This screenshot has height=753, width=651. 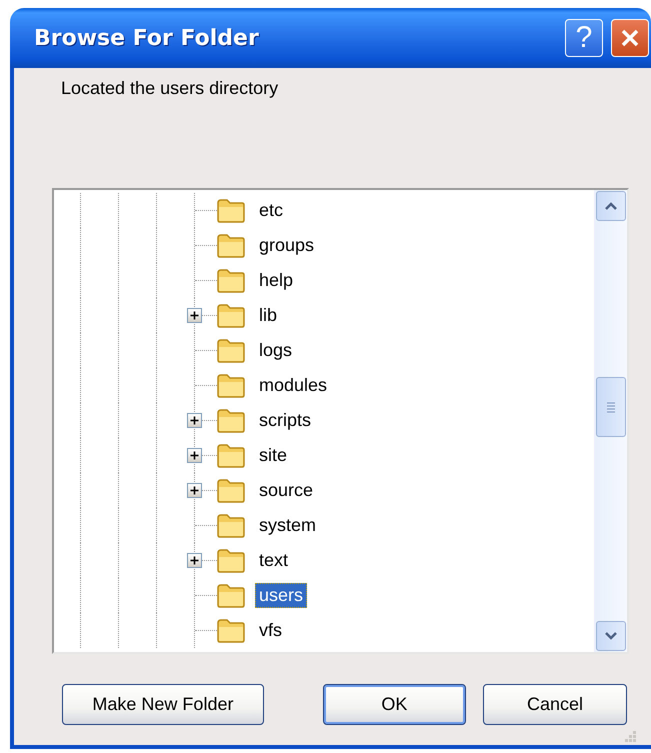 What do you see at coordinates (394, 704) in the screenshot?
I see `ok-button: OK` at bounding box center [394, 704].